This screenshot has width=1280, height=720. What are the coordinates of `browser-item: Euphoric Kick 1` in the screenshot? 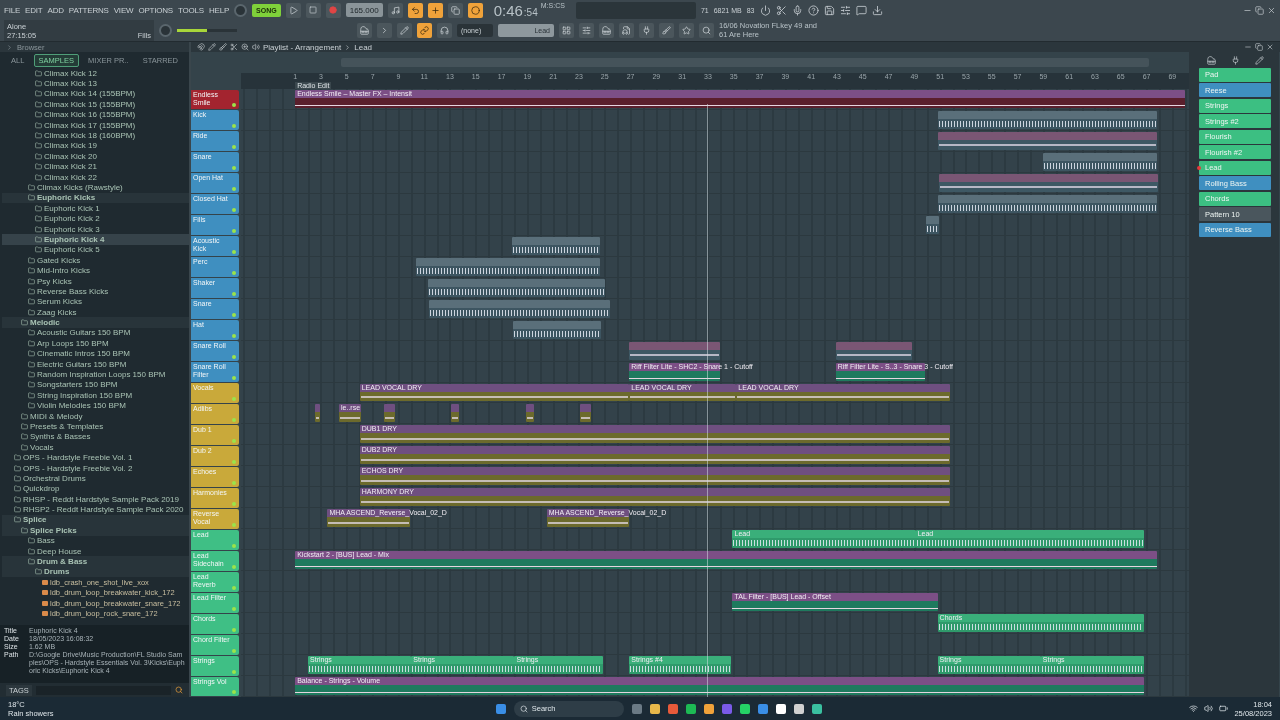 It's located at (95, 208).